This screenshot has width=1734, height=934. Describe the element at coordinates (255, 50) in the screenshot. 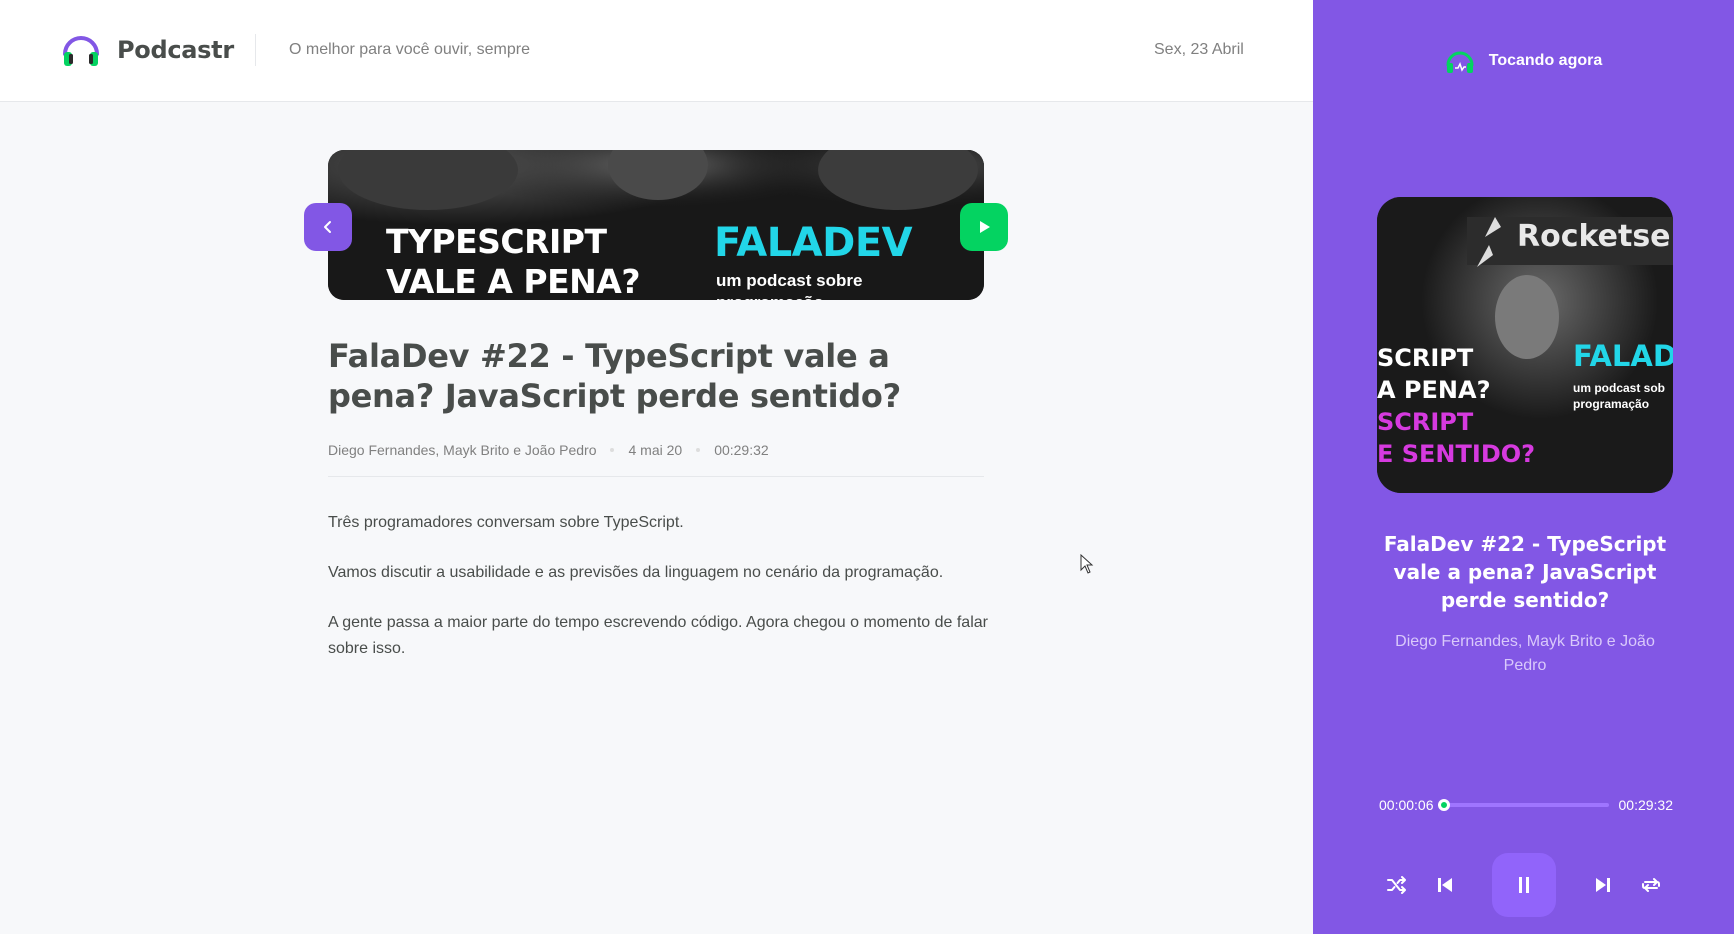

I see `header-divider` at that location.